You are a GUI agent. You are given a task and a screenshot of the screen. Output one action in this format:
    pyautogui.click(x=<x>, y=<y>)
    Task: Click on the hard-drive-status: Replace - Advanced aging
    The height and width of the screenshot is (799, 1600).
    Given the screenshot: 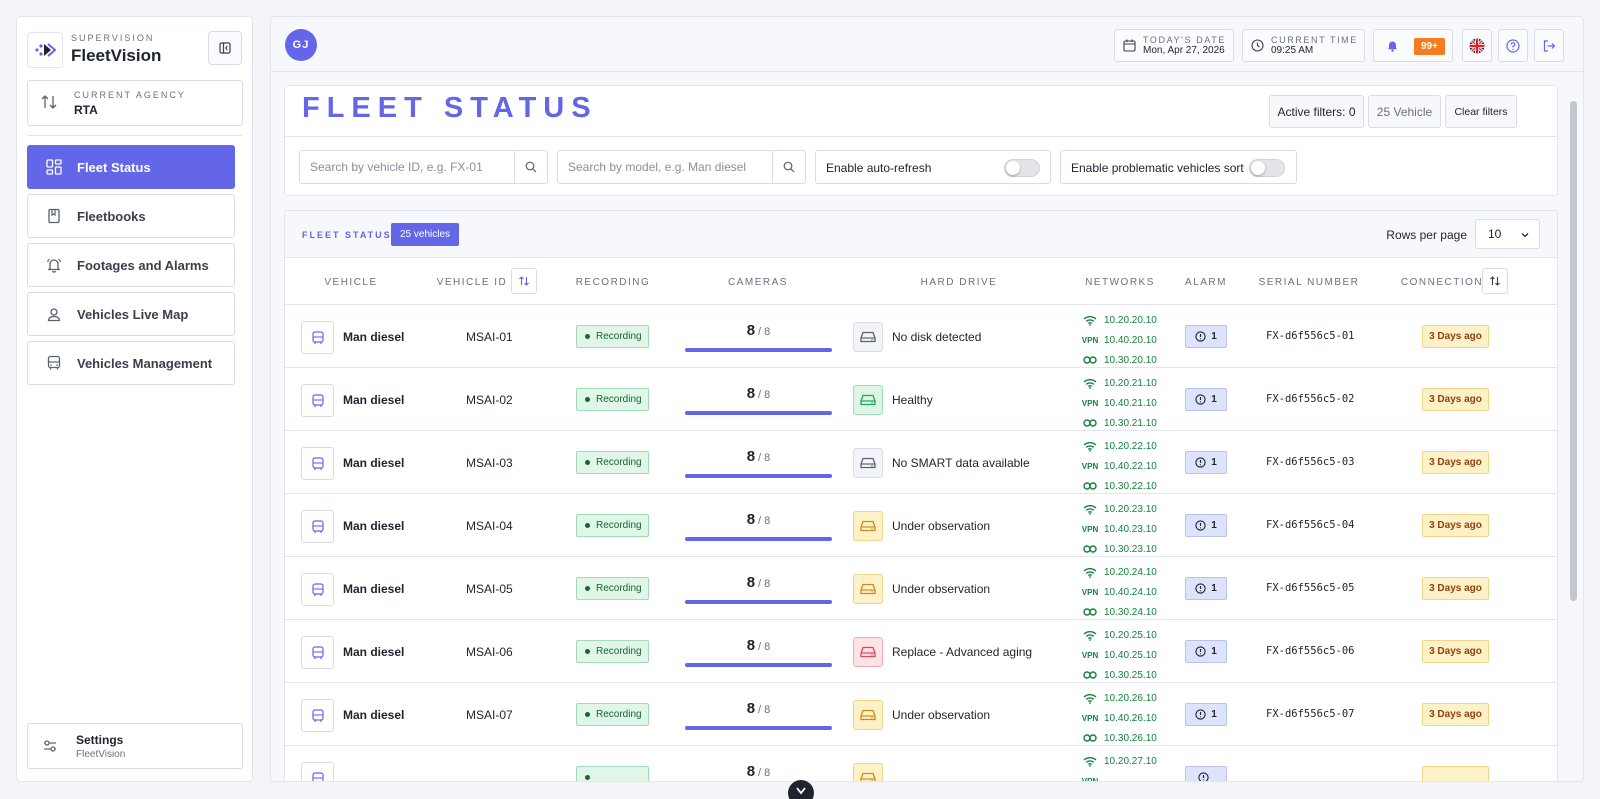 What is the action you would take?
    pyautogui.click(x=962, y=652)
    